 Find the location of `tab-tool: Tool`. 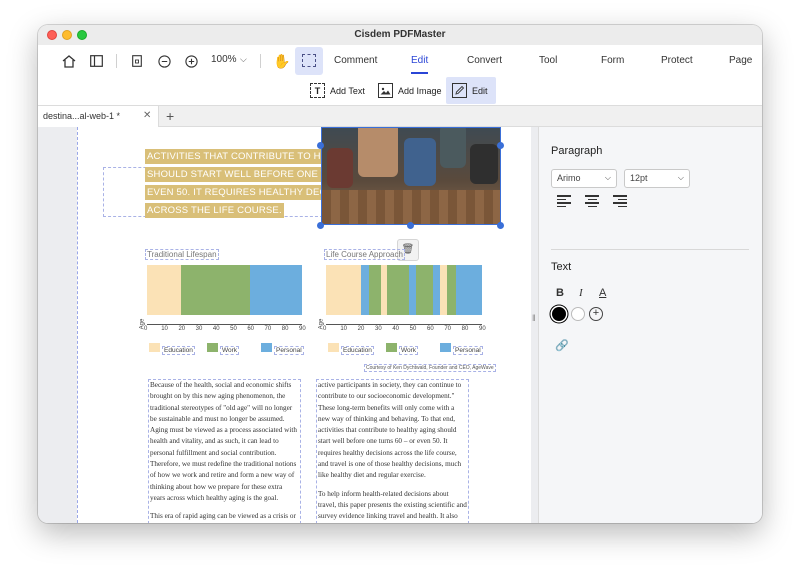

tab-tool: Tool is located at coordinates (548, 60).